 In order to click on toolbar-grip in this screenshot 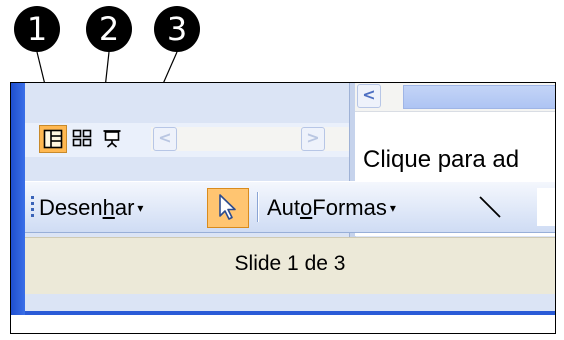, I will do `click(32, 208)`.